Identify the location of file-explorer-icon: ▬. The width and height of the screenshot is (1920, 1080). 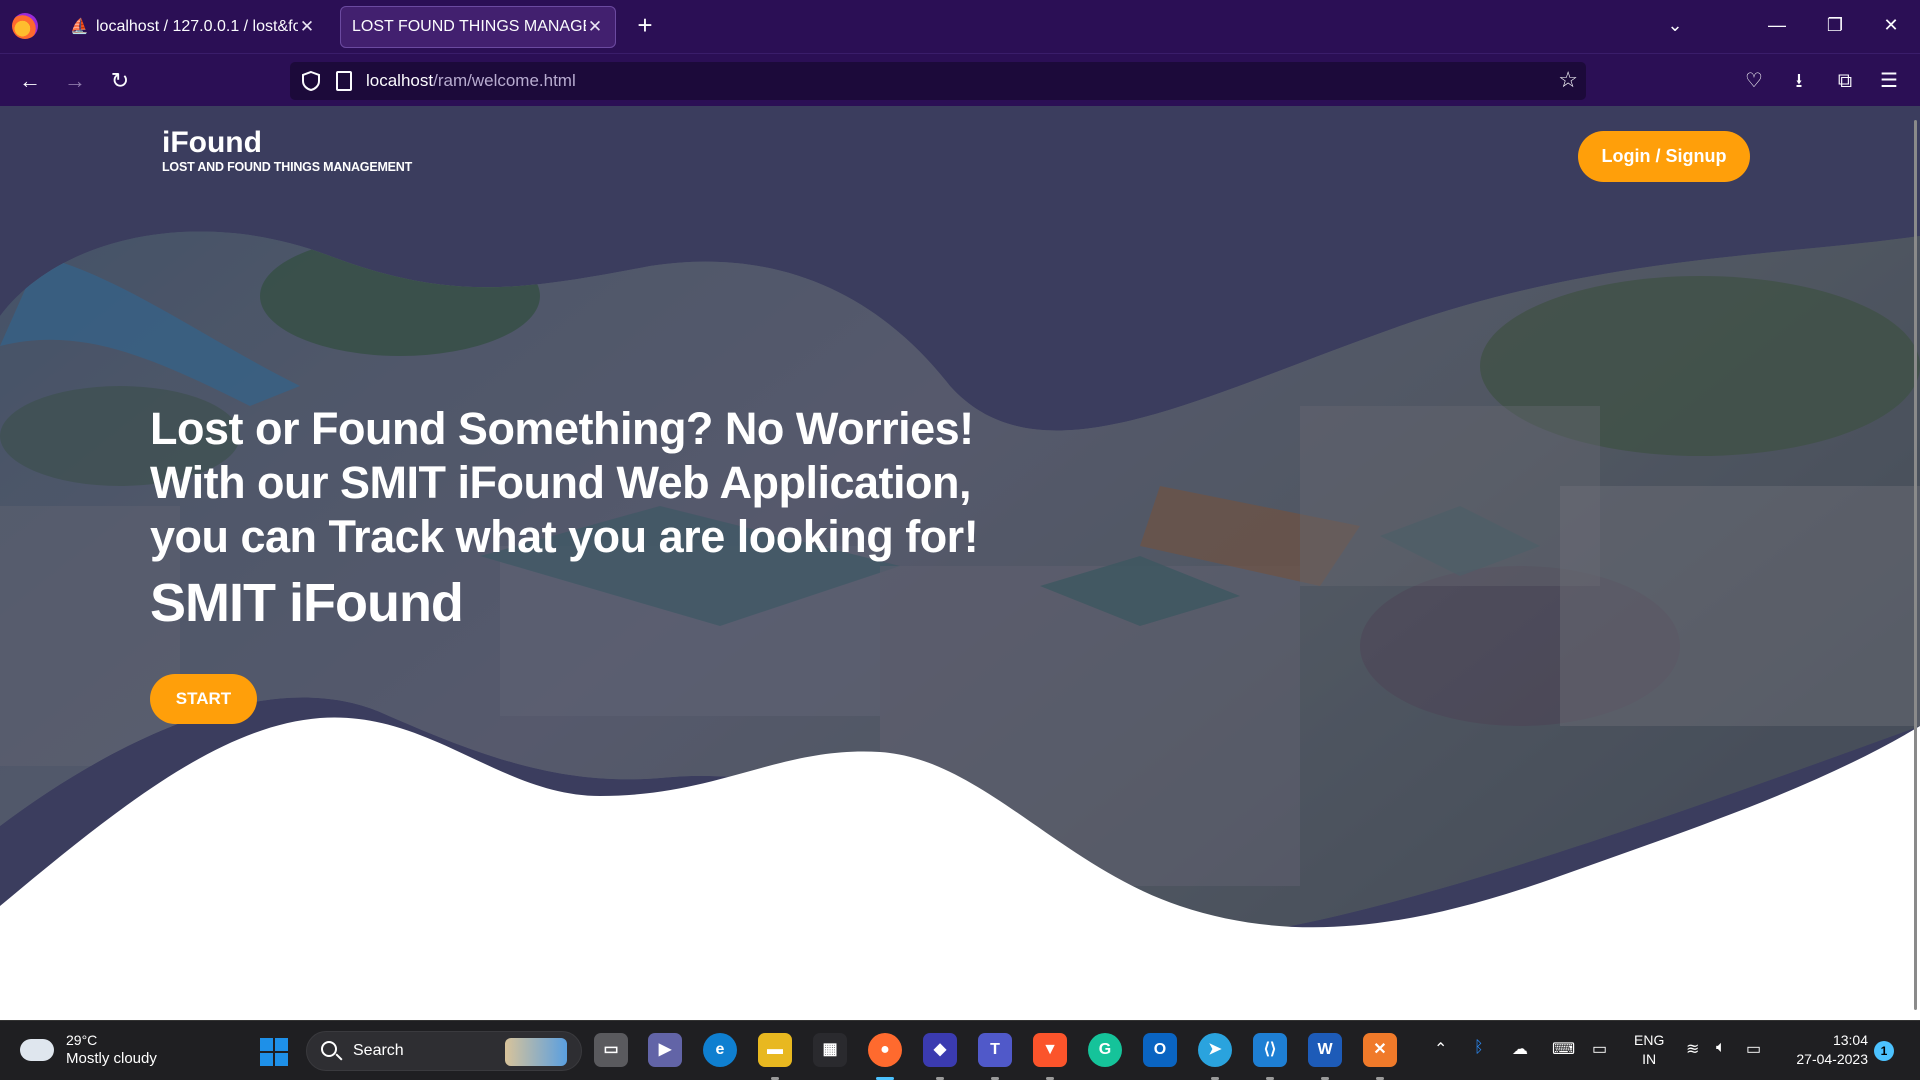
(775, 1056).